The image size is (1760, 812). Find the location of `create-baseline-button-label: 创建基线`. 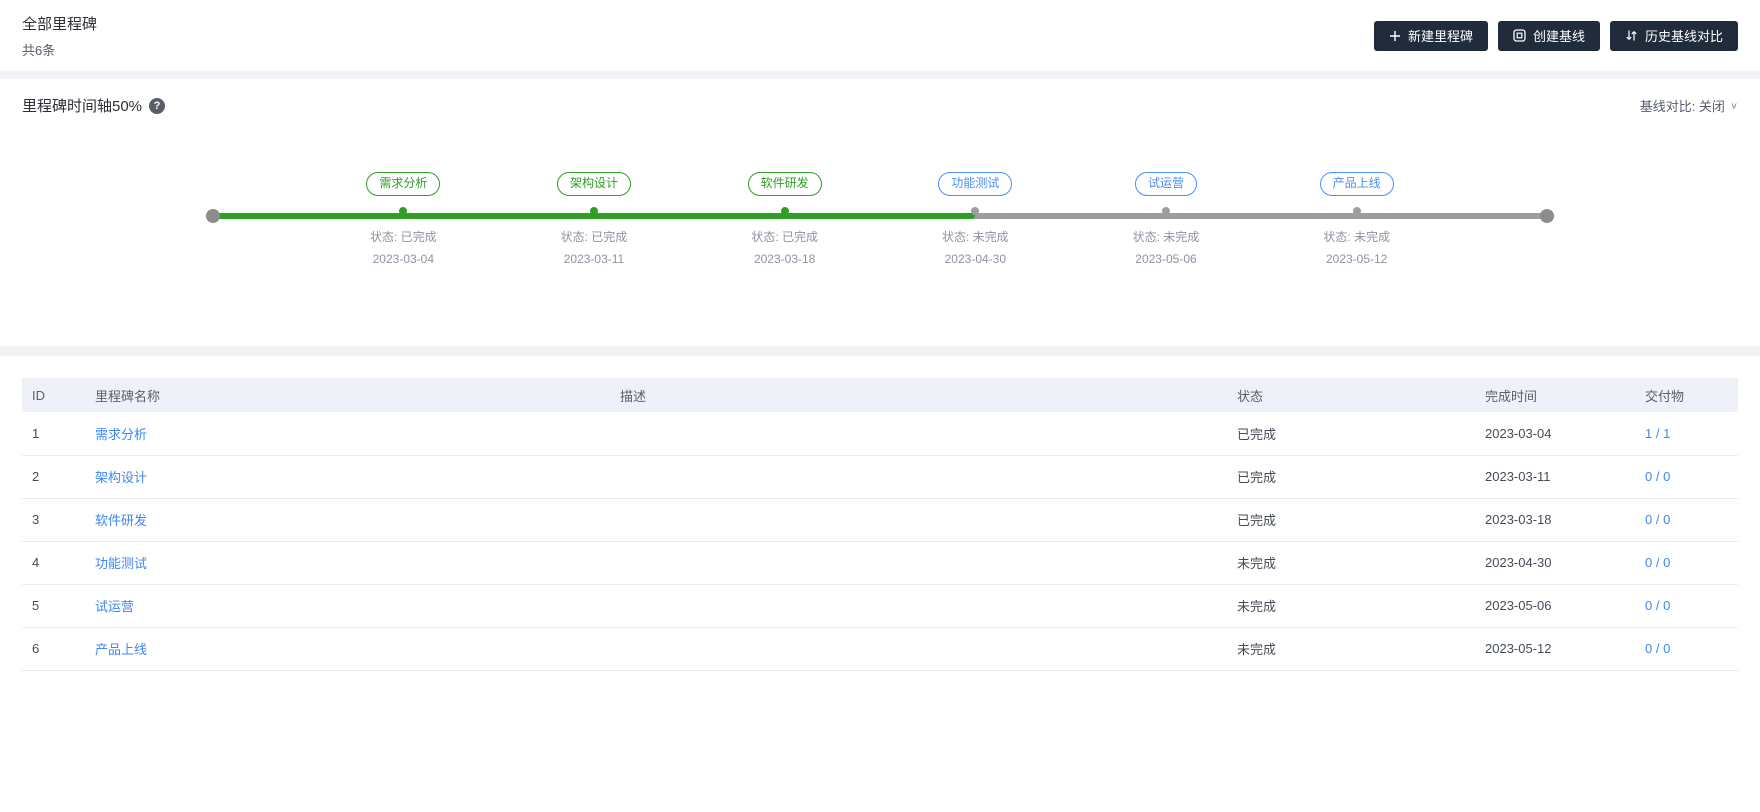

create-baseline-button-label: 创建基线 is located at coordinates (1558, 36).